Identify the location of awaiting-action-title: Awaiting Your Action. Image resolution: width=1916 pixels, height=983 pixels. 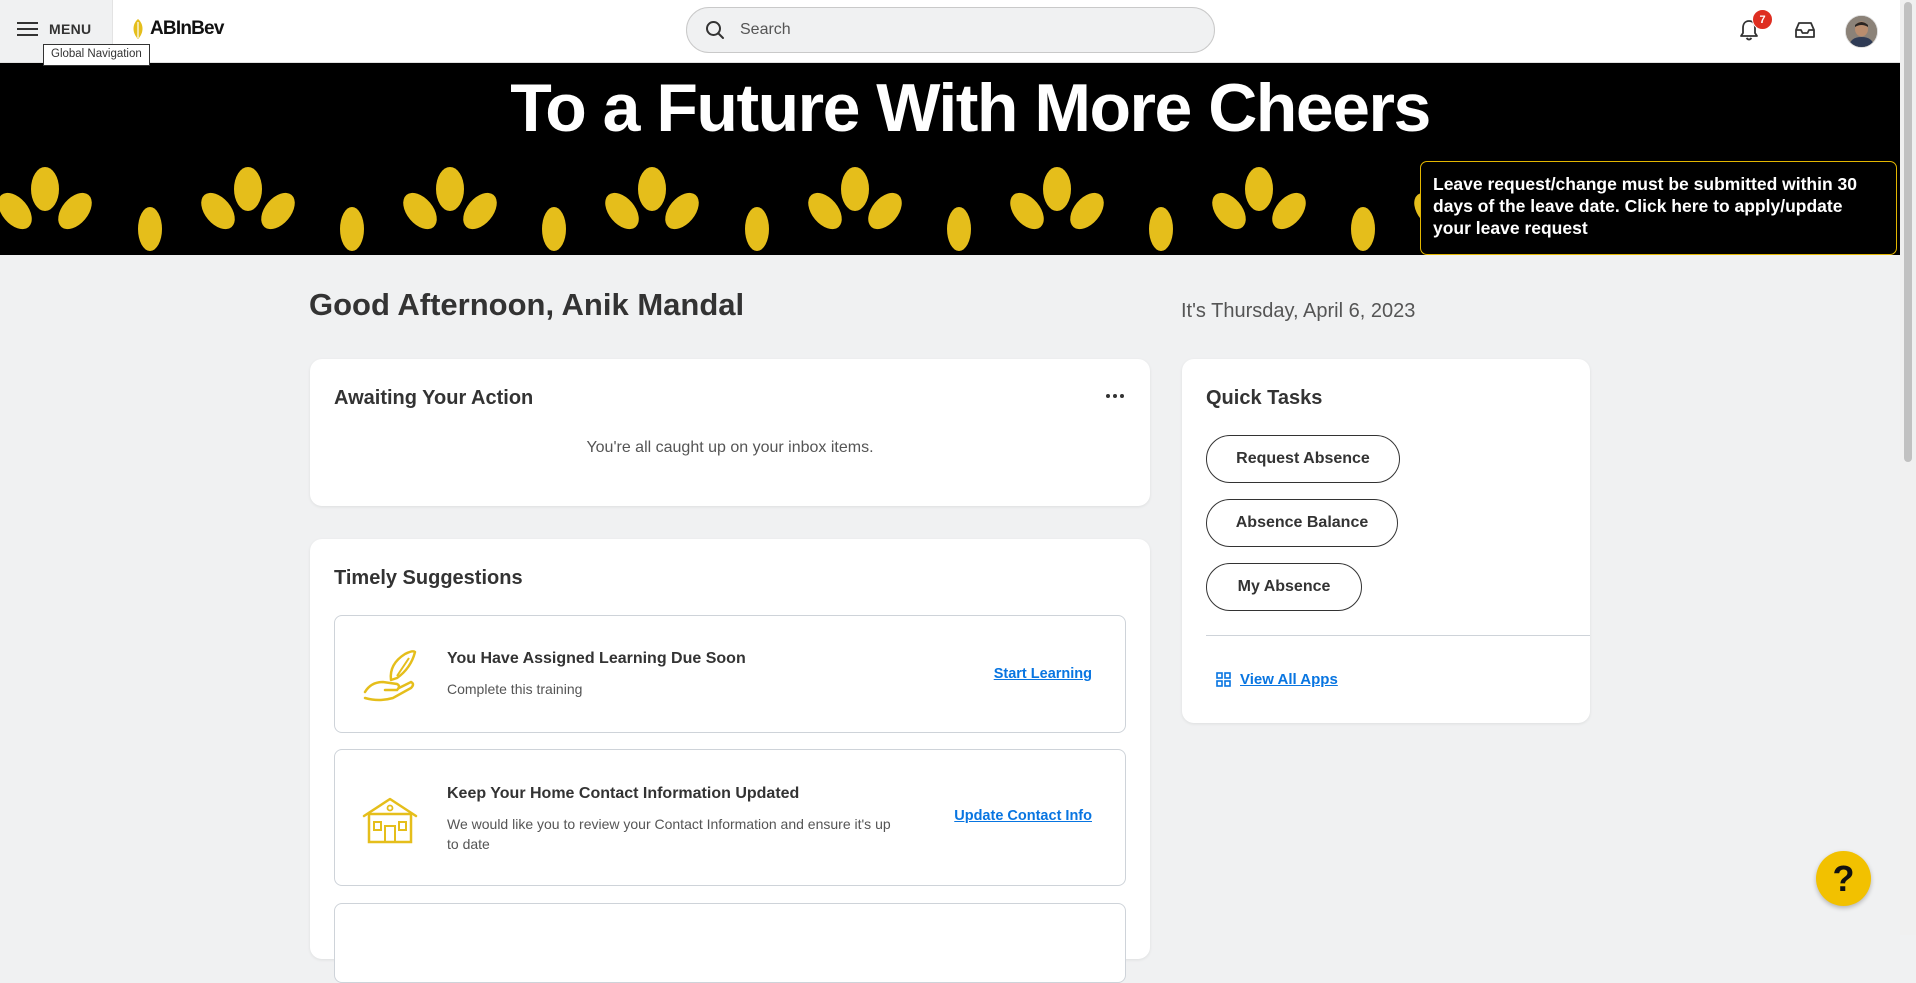
(434, 398).